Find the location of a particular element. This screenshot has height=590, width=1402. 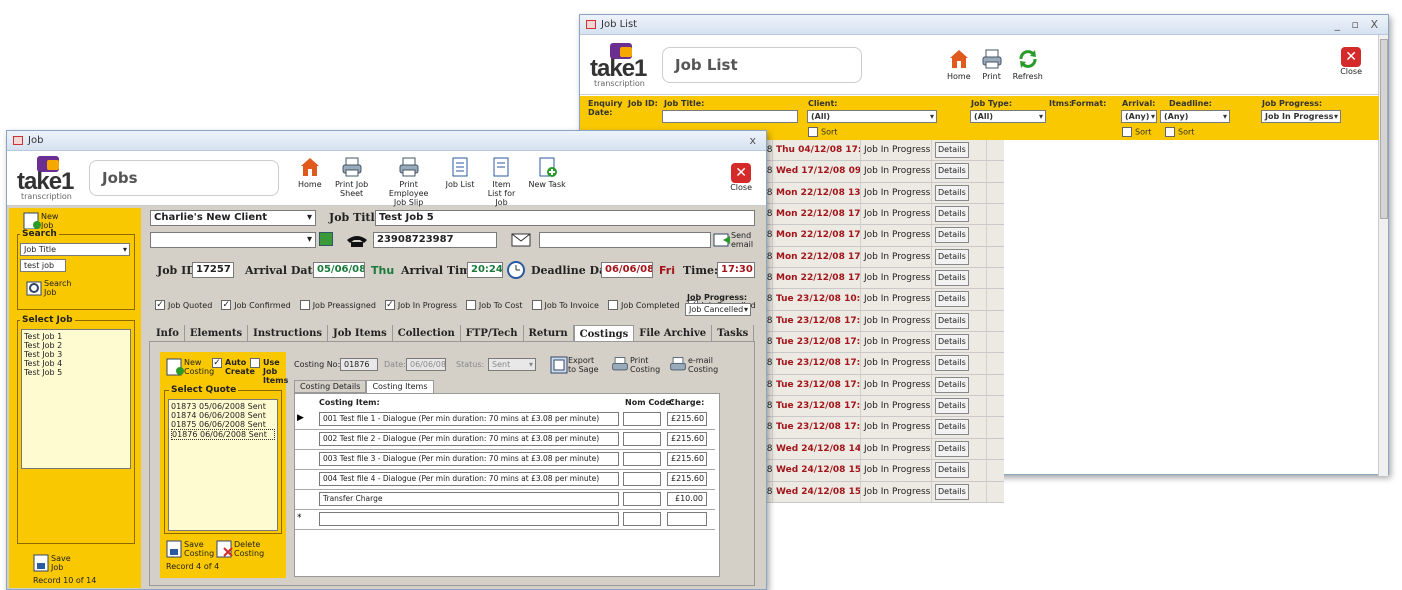

refresh-button: Refresh is located at coordinates (1028, 64).